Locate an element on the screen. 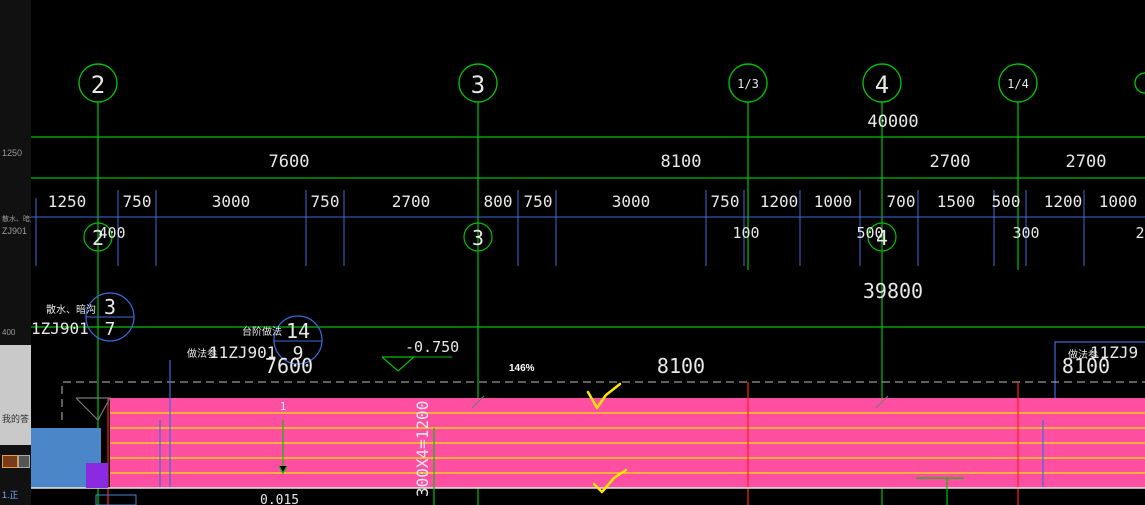  level-value: -0.750 is located at coordinates (432, 347).